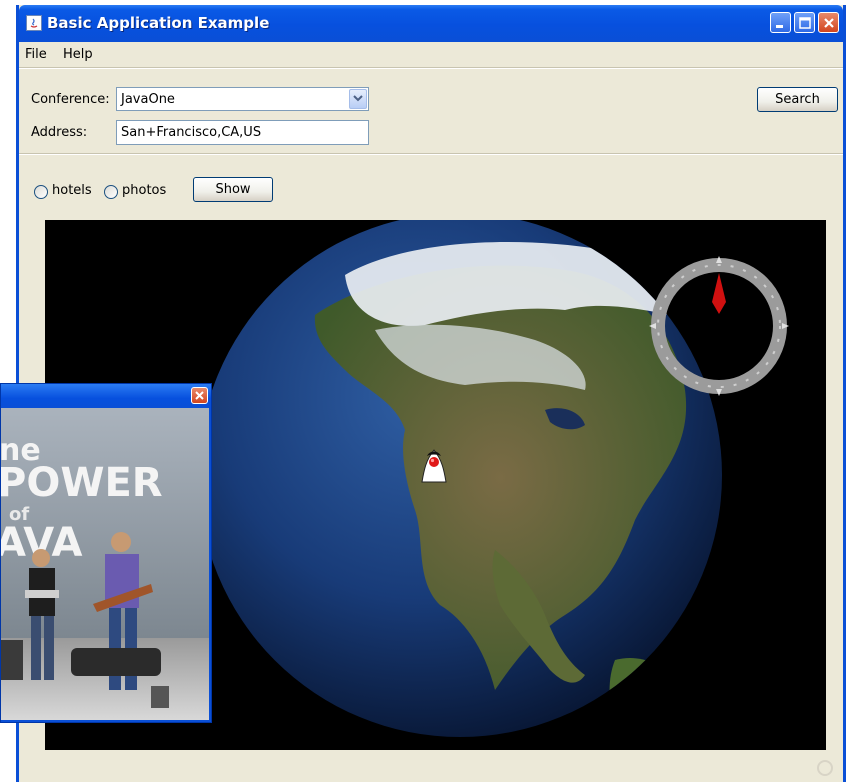 This screenshot has width=846, height=782. I want to click on conference-photo: ne POWER of AVA, so click(105, 564).